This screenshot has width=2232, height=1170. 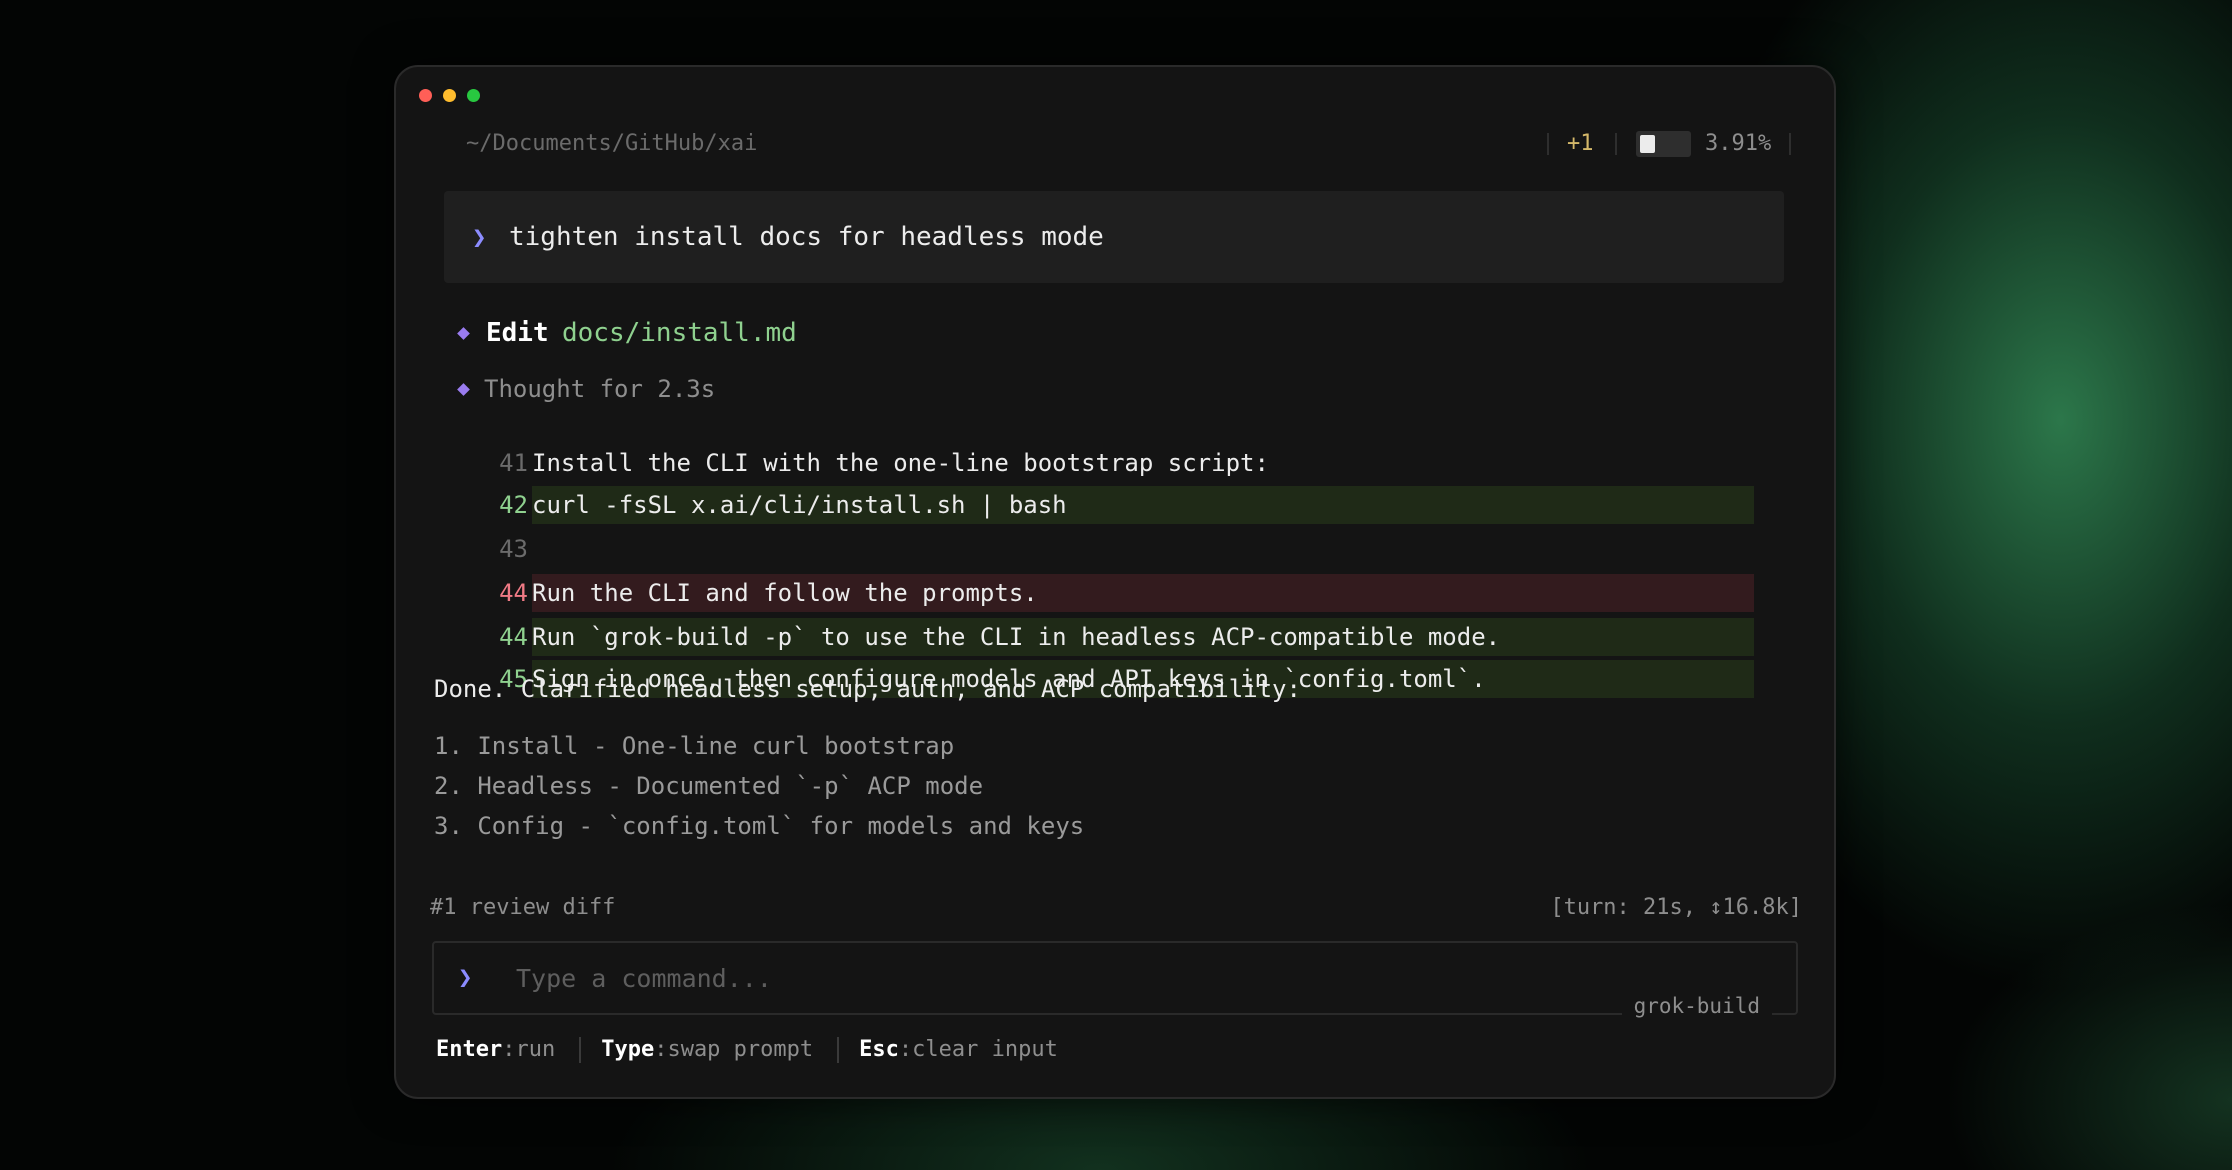 I want to click on diff-line-text: Run the CLI and follow the prompts., so click(x=785, y=593).